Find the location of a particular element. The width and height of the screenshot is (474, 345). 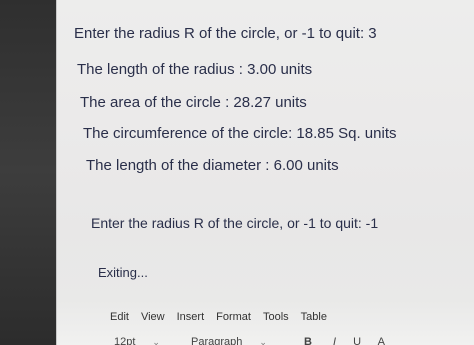

underline-button: U is located at coordinates (357, 340).